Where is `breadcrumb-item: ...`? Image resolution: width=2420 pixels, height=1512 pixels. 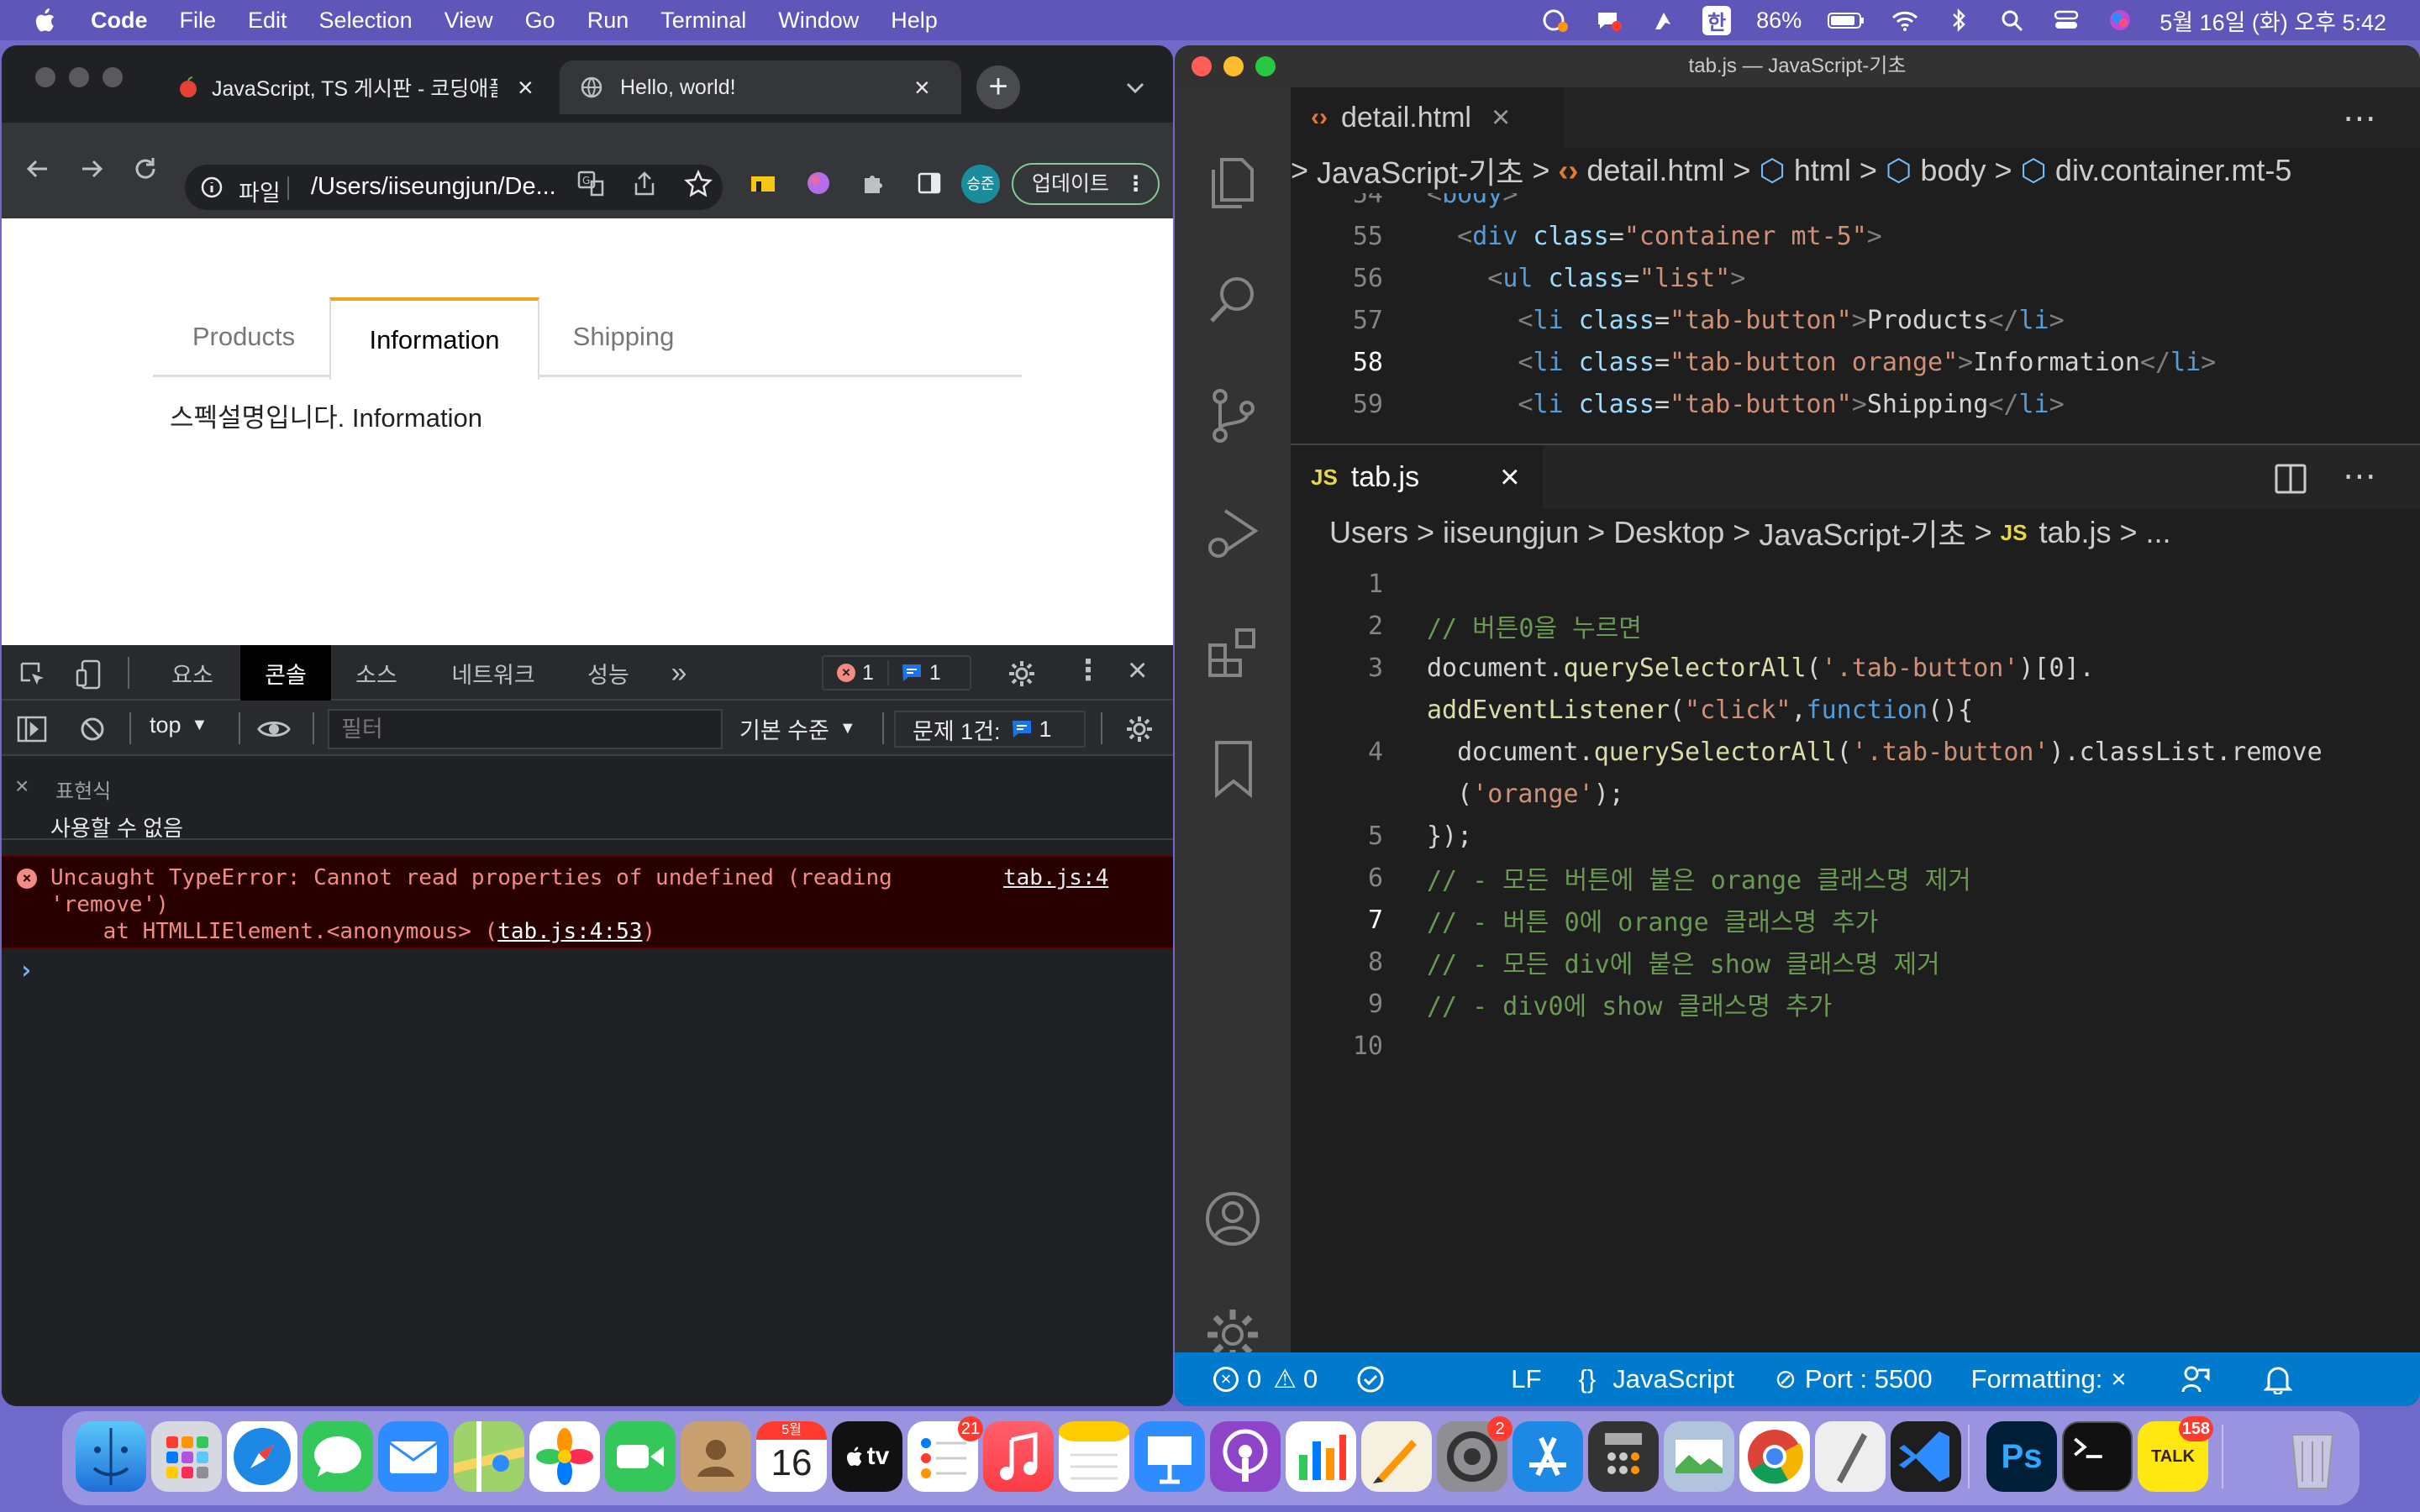 breadcrumb-item: ... is located at coordinates (2158, 532).